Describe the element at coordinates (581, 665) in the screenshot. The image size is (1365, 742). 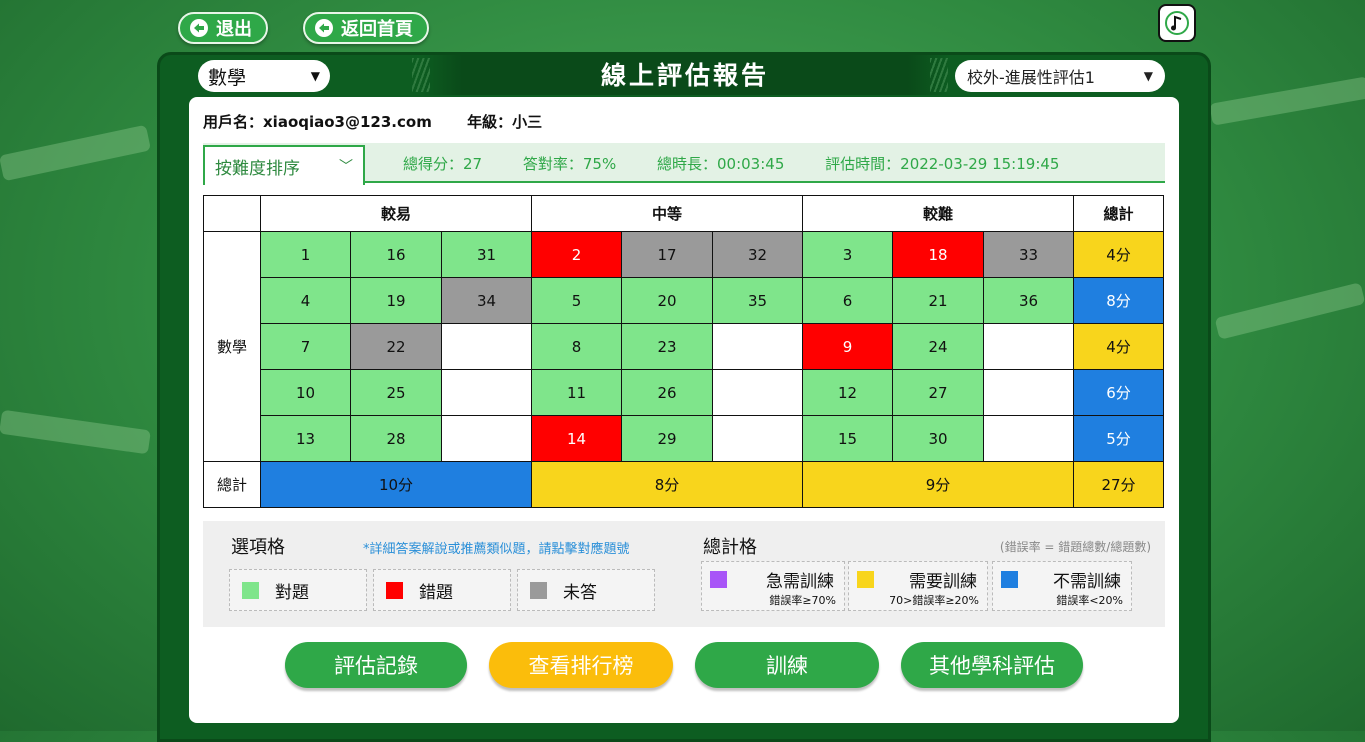
I see `ranking-button: 查看排行榜` at that location.